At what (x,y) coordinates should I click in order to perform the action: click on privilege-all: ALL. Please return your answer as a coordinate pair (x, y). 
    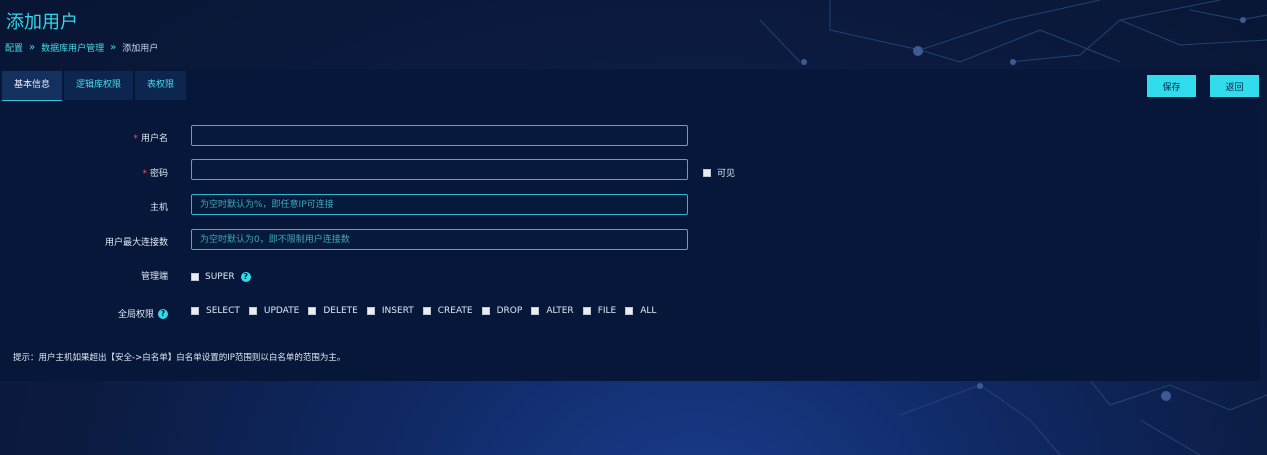
    Looking at the image, I should click on (640, 311).